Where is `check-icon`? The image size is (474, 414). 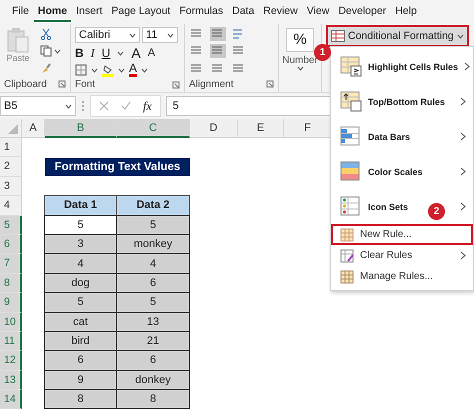 check-icon is located at coordinates (126, 106).